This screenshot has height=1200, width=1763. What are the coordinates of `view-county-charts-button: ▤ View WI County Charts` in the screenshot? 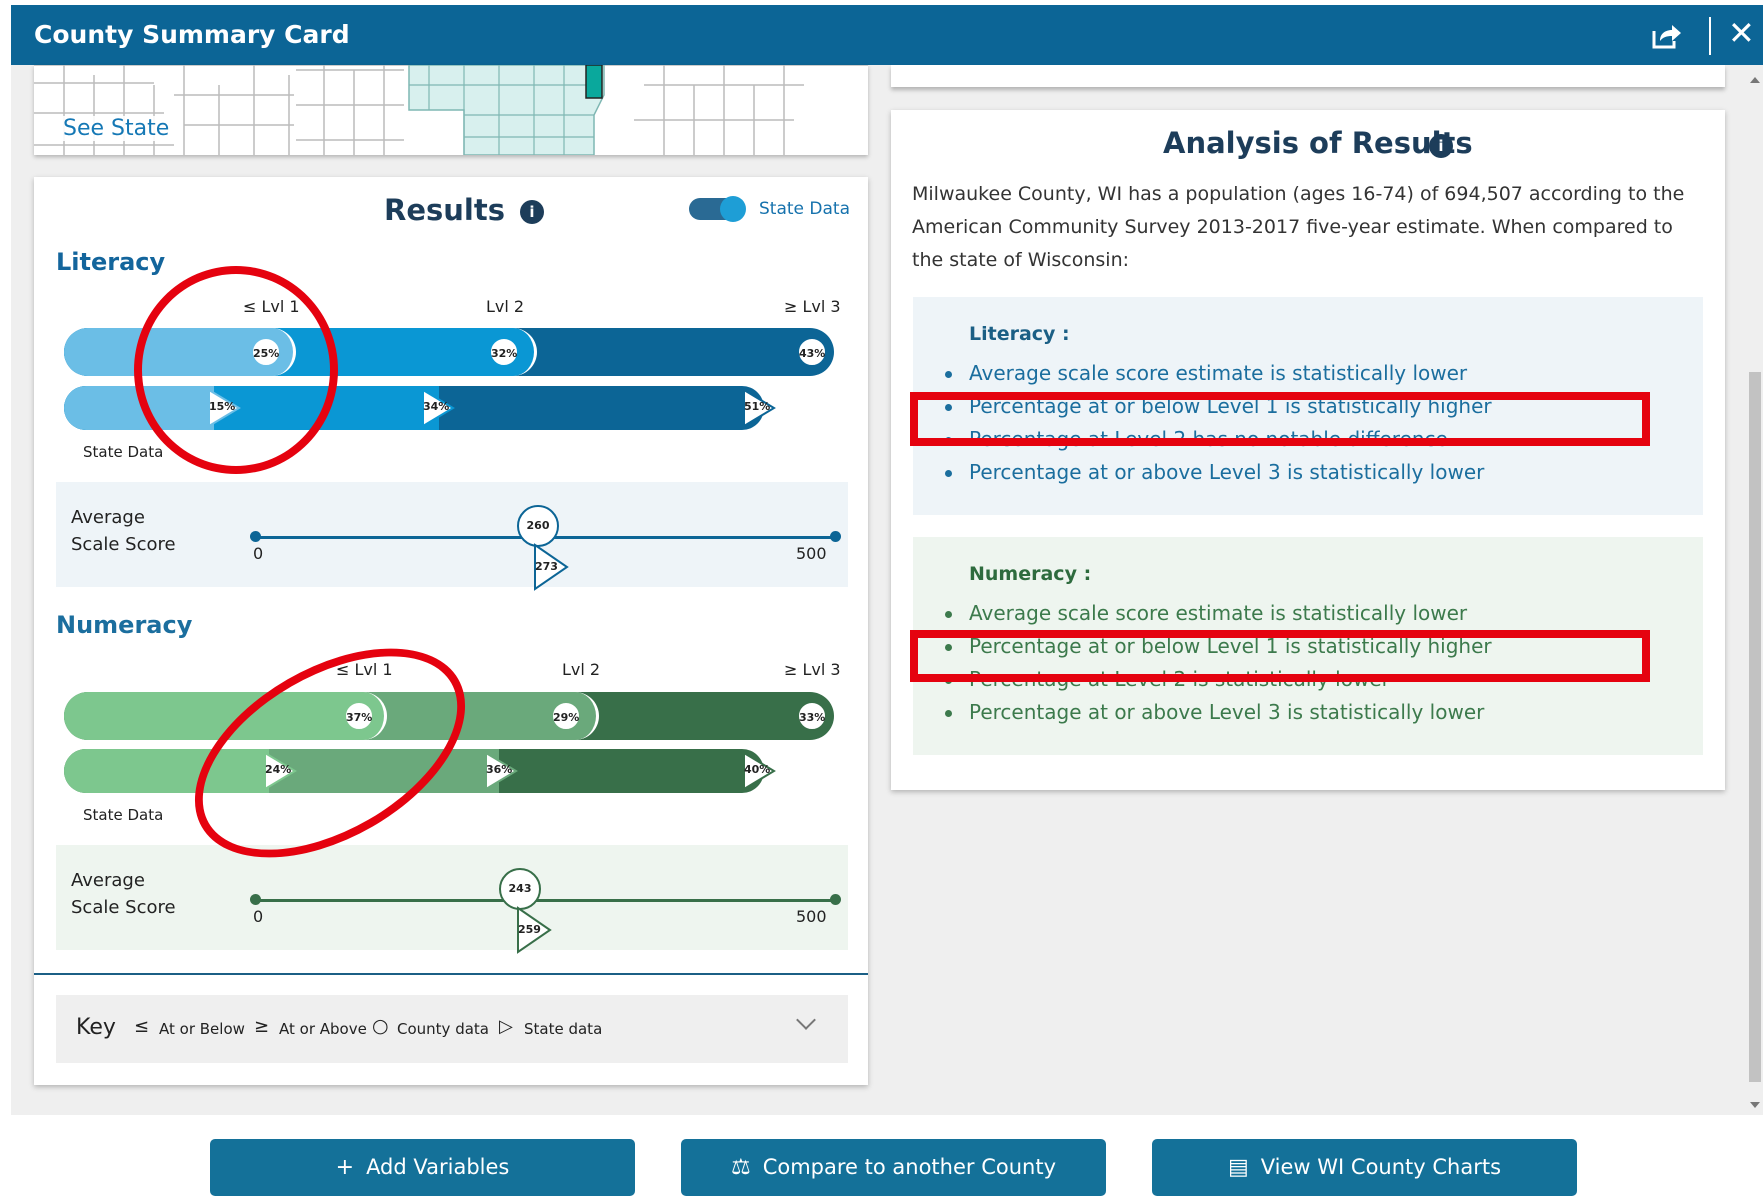 It's located at (1364, 1167).